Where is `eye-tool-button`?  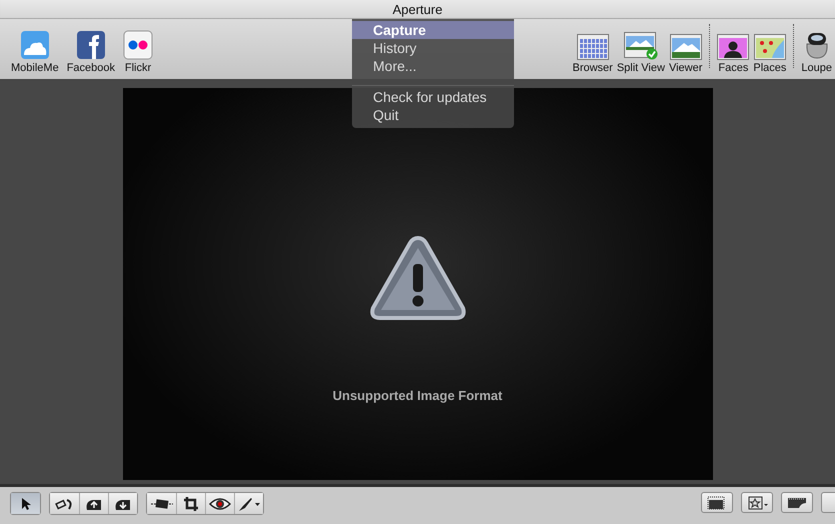
eye-tool-button is located at coordinates (219, 503).